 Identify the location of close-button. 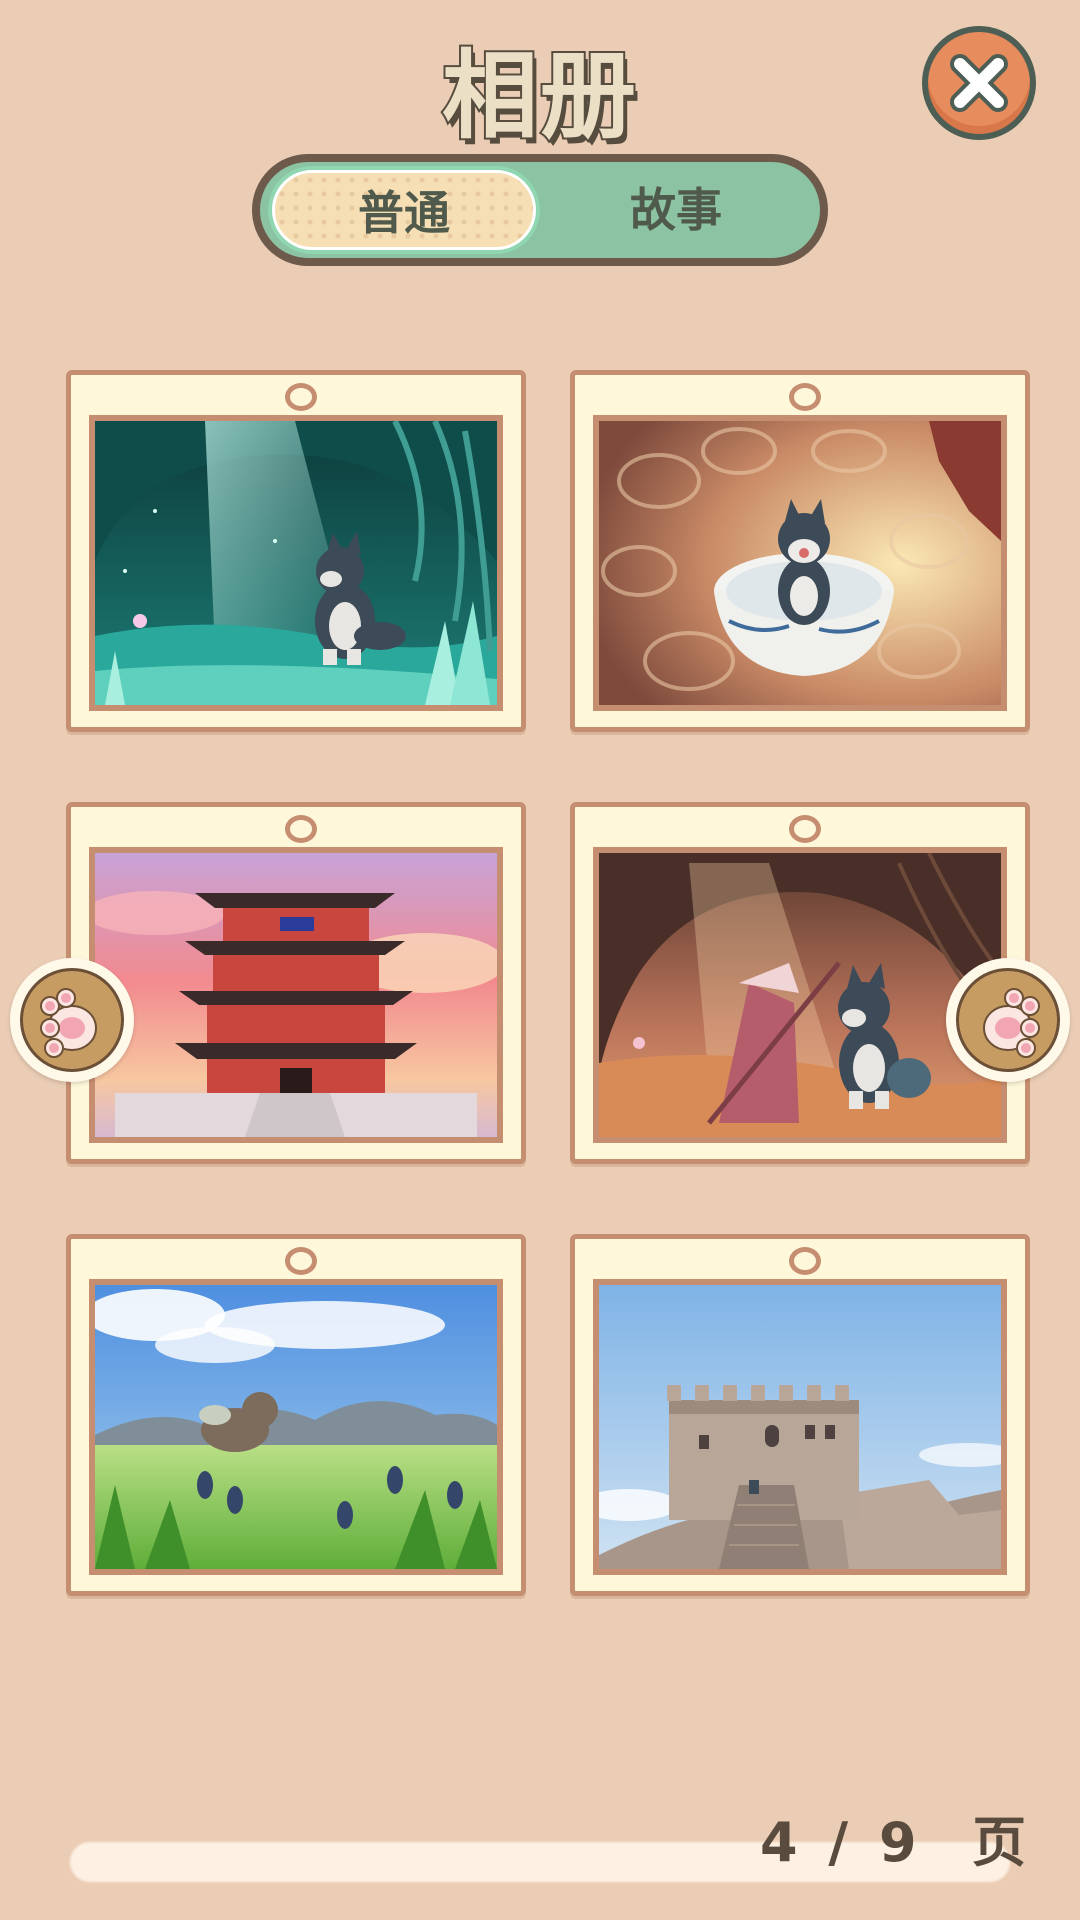
(979, 83).